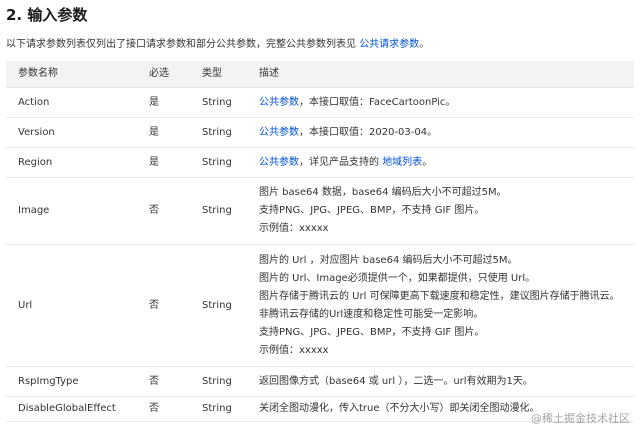 Image resolution: width=640 pixels, height=430 pixels. Describe the element at coordinates (402, 162) in the screenshot. I see `region-list-link: 地域列表` at that location.